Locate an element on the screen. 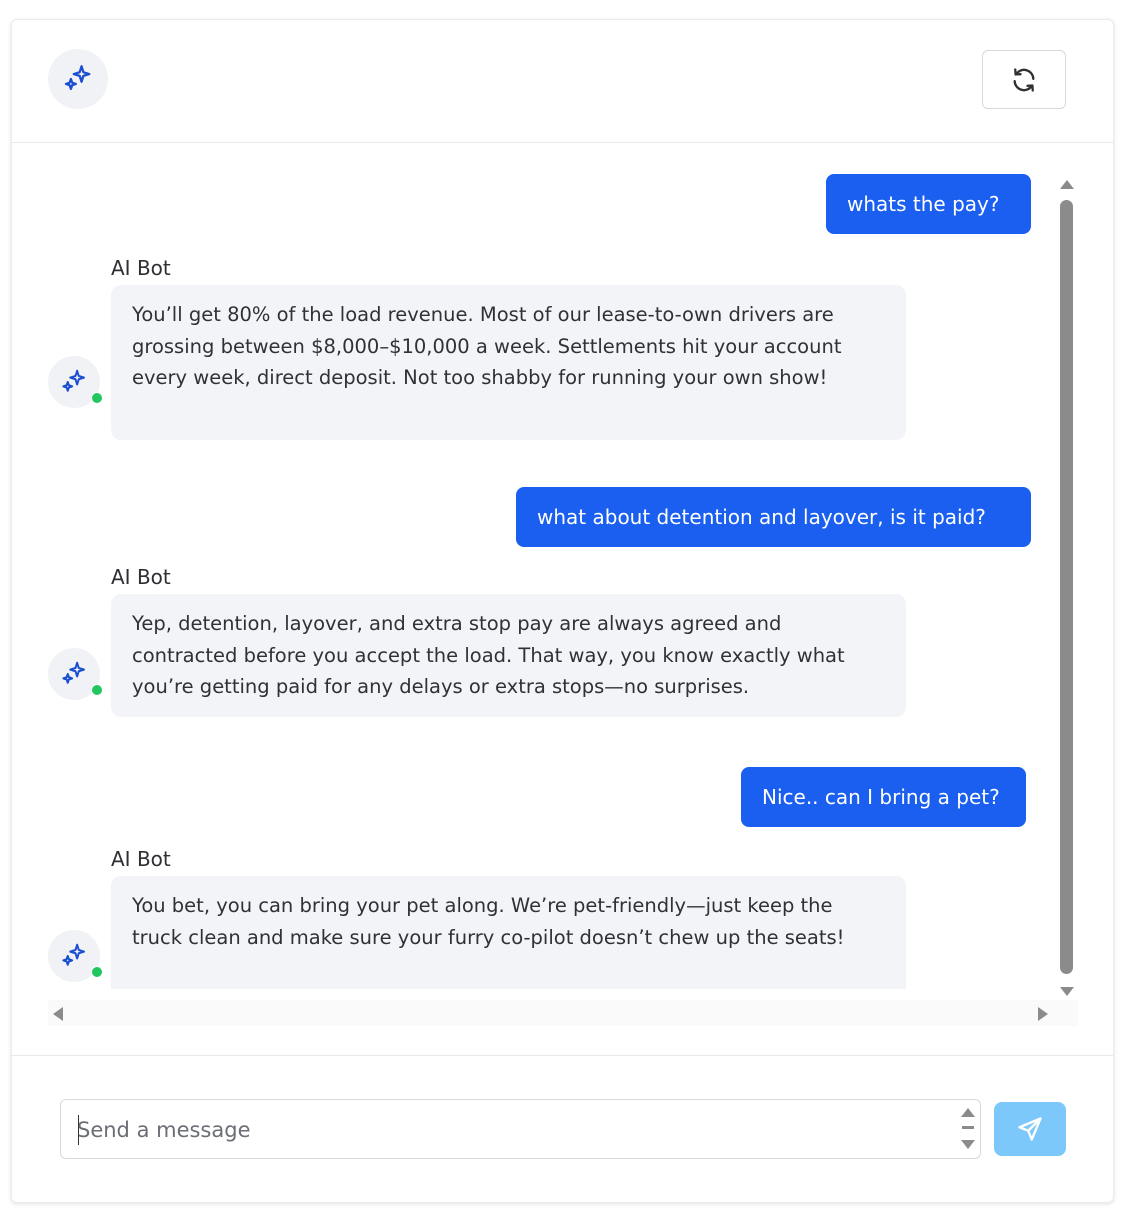 Image resolution: width=1129 pixels, height=1216 pixels. scroll-left-icon is located at coordinates (58, 1014).